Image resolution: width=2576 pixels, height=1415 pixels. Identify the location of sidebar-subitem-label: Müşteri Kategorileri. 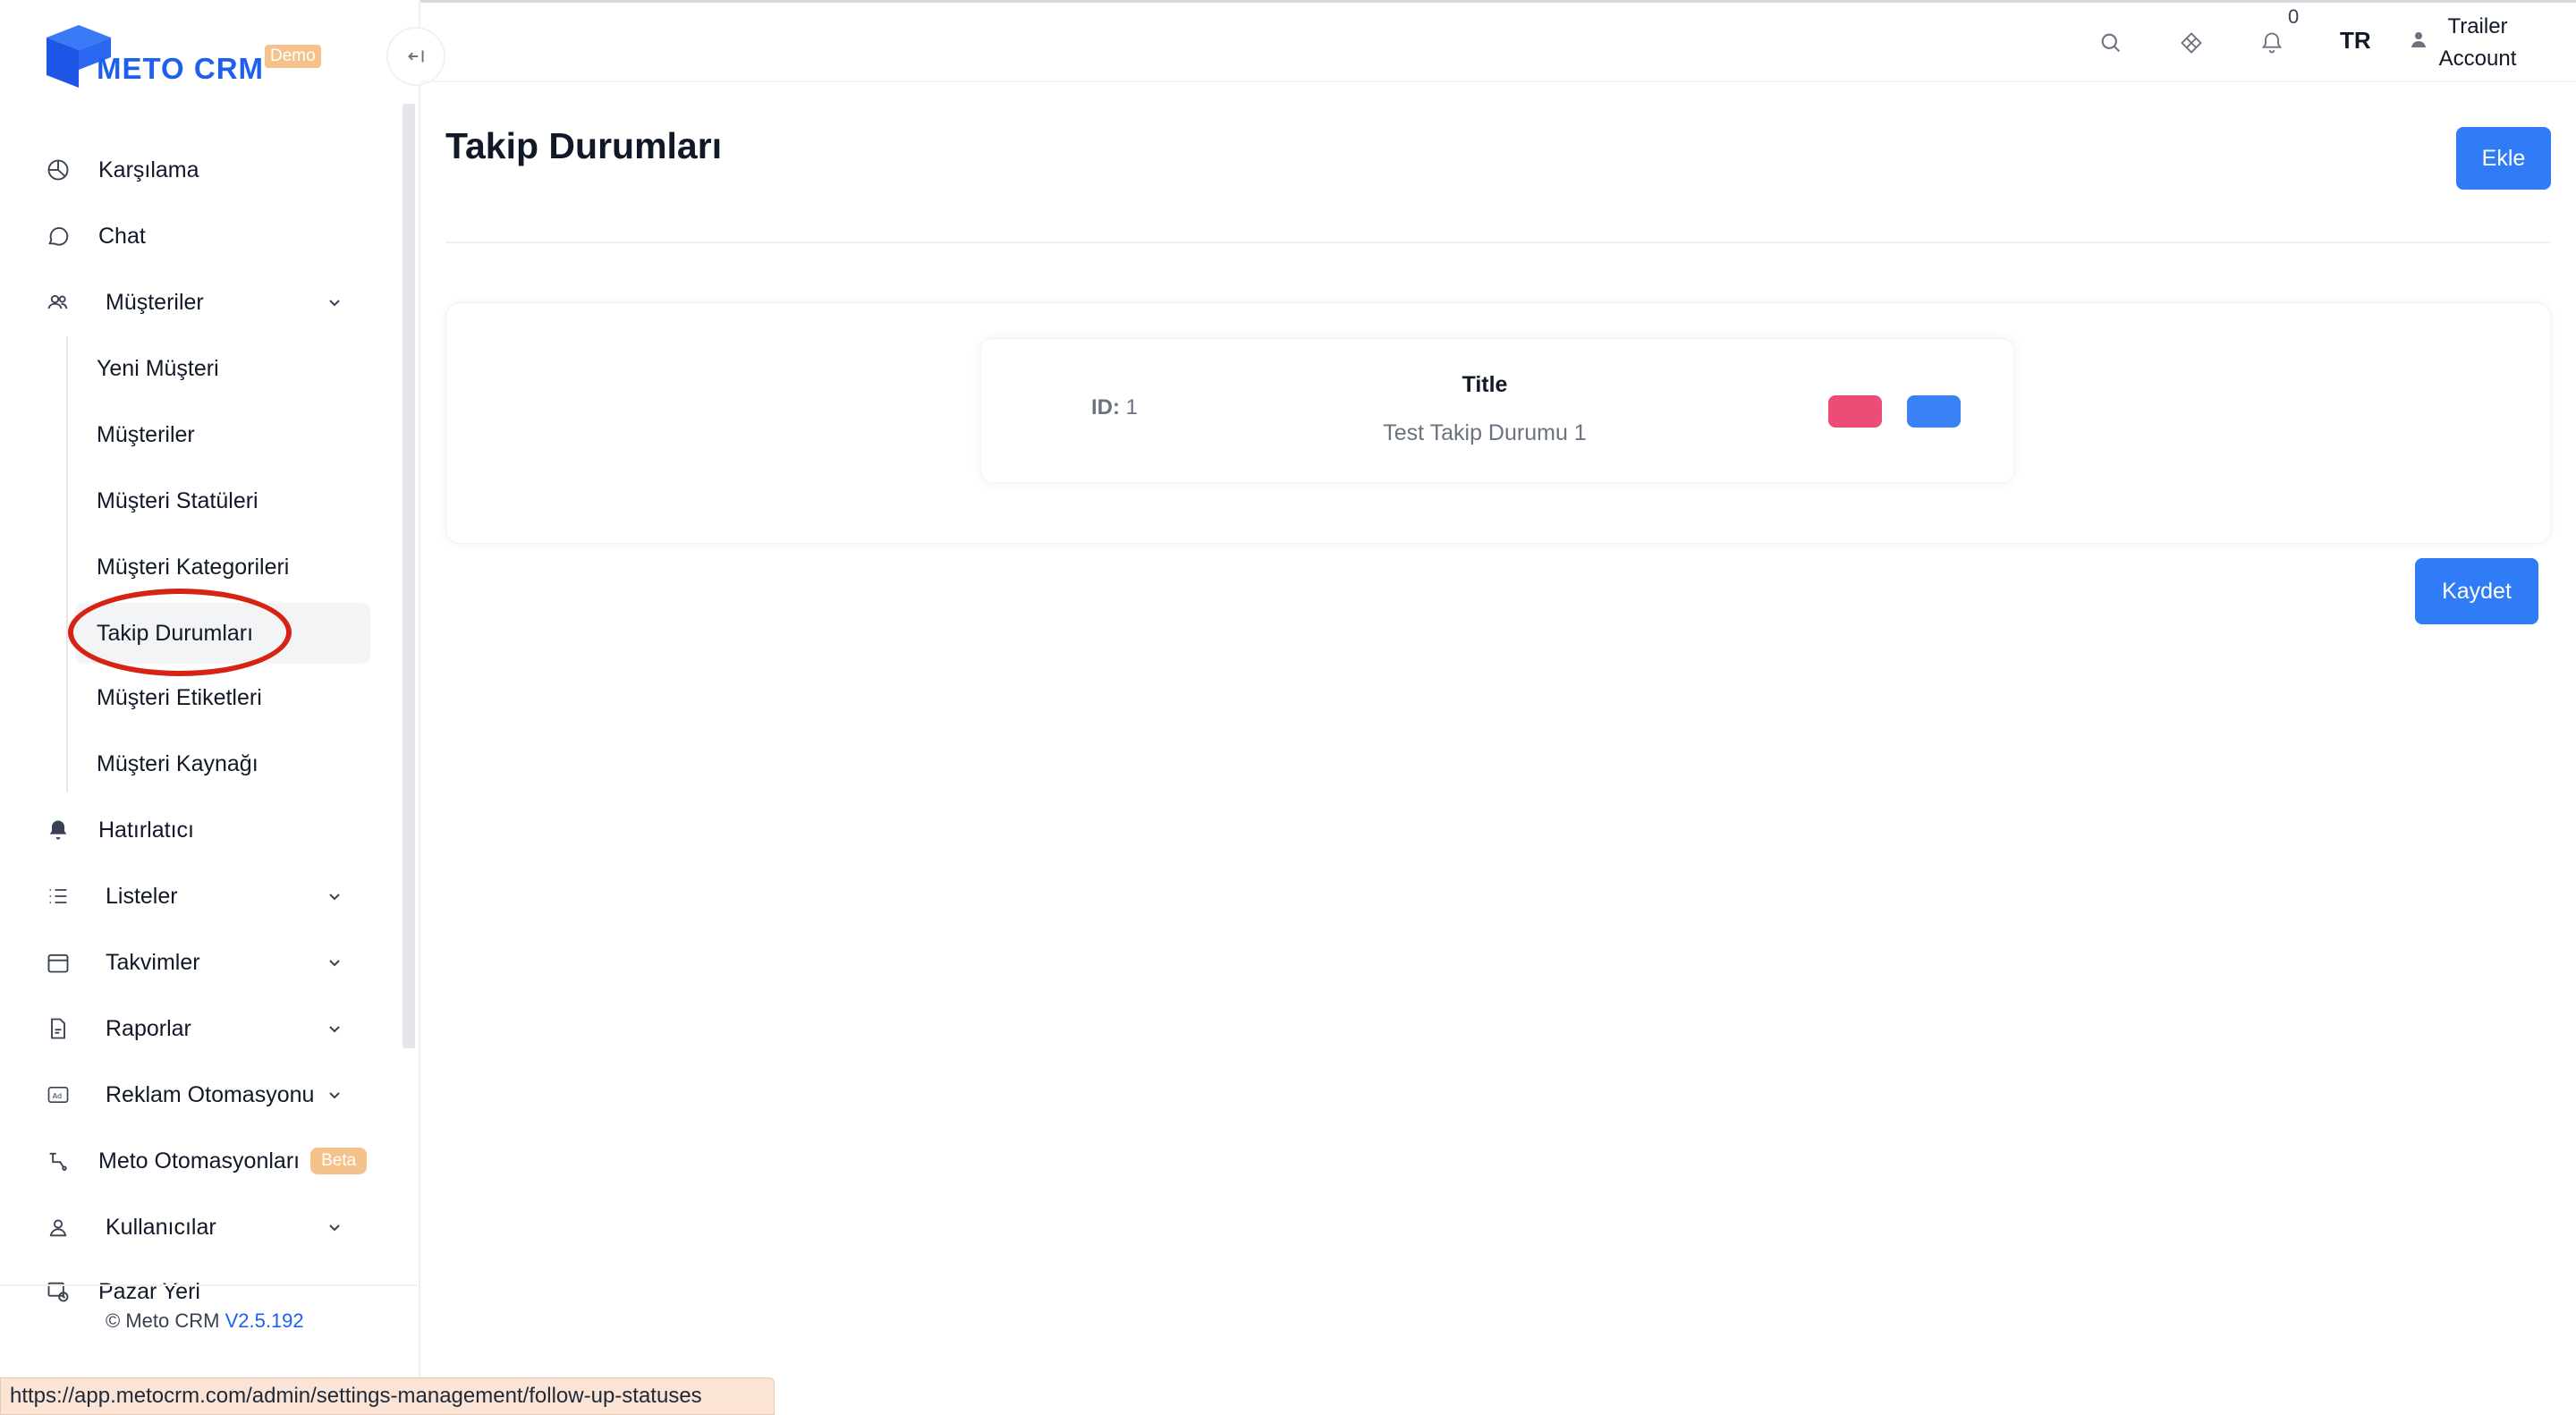
(193, 567).